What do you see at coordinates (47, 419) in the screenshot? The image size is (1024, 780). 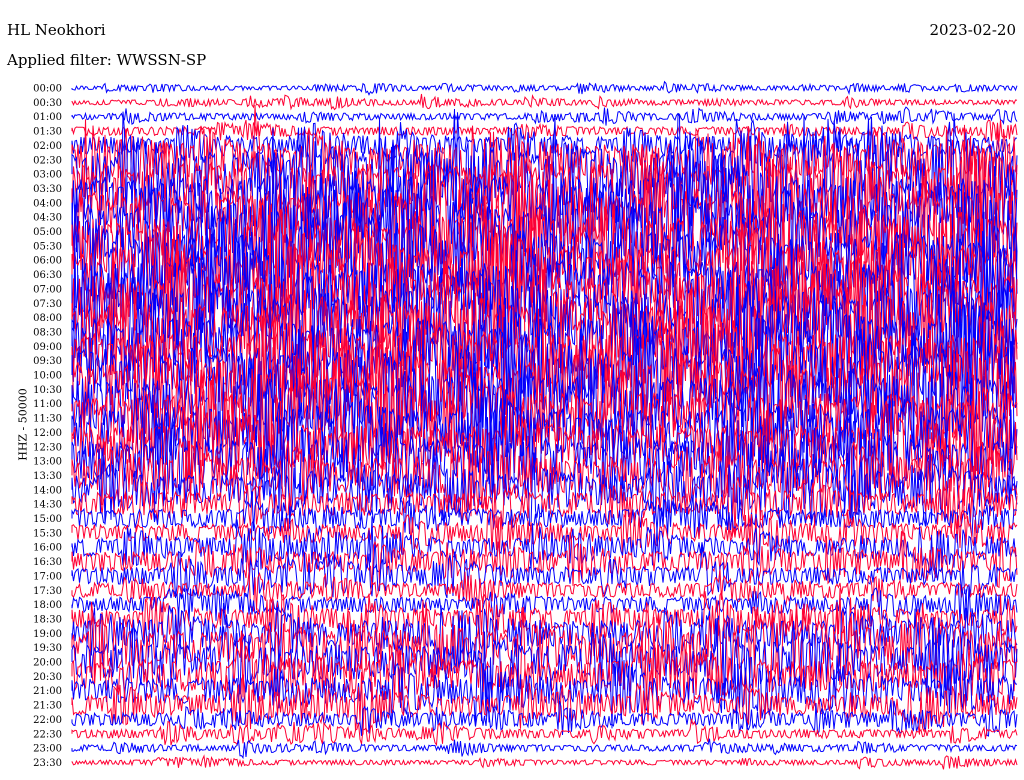 I see `time-tick-label: 11:30` at bounding box center [47, 419].